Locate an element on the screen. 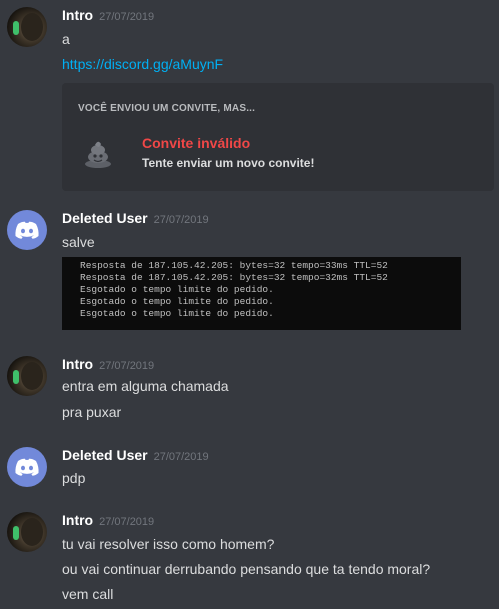  message-text: a is located at coordinates (66, 39).